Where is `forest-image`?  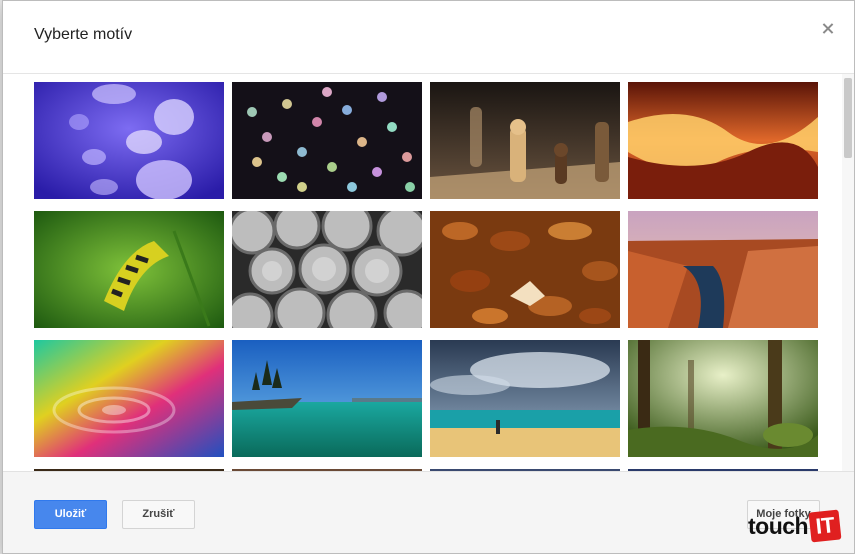
forest-image is located at coordinates (723, 398).